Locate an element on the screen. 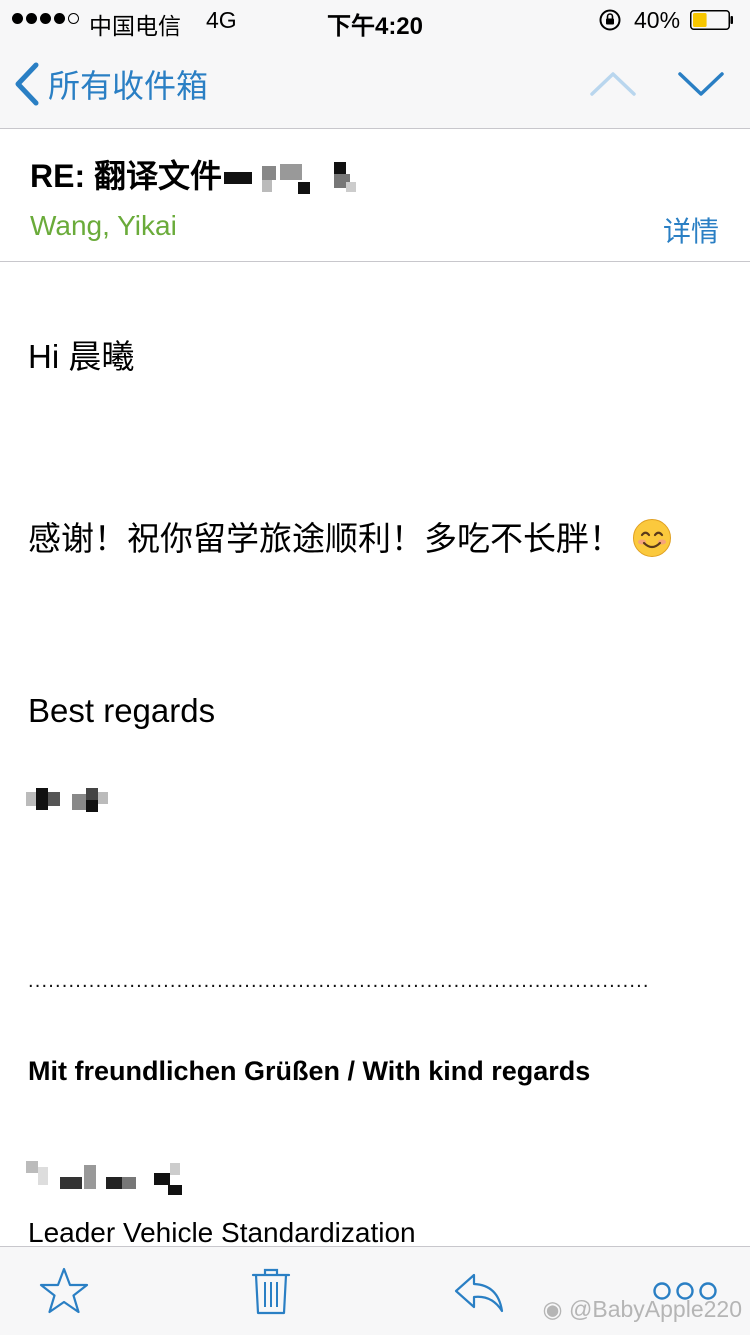  rotation-lock-icon is located at coordinates (610, 20).